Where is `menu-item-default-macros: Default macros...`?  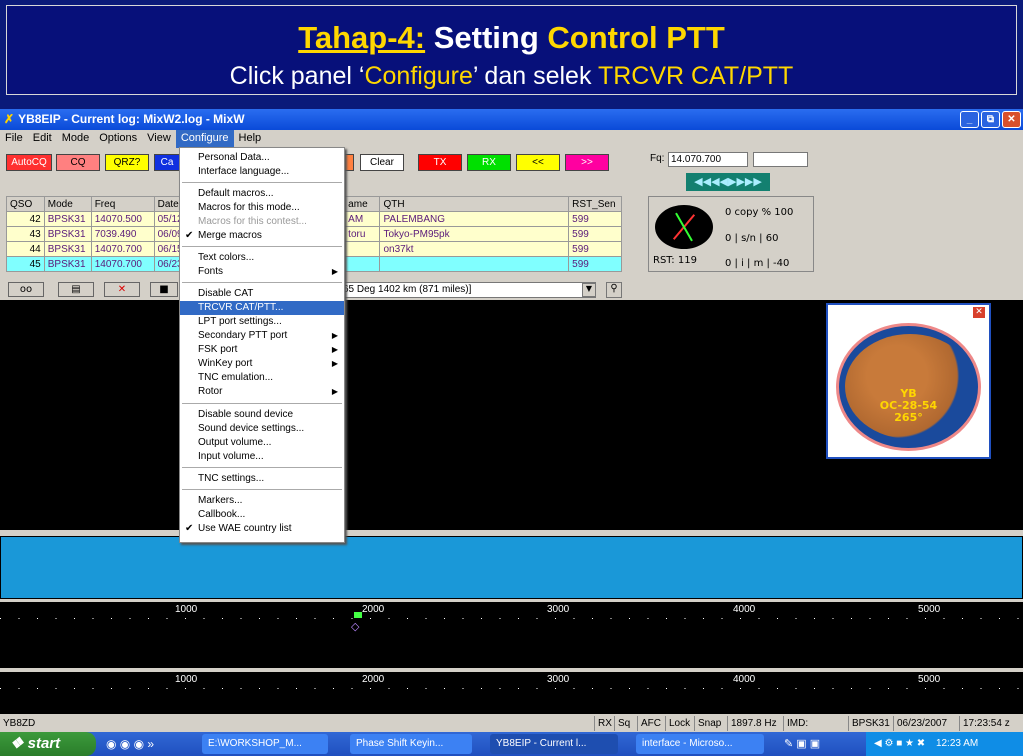
menu-item-default-macros: Default macros... is located at coordinates (262, 194).